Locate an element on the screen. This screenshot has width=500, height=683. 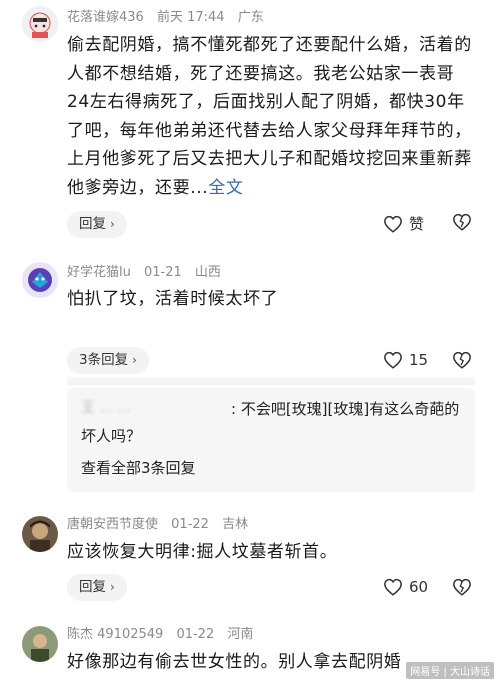
username: 花落谁嫁436 is located at coordinates (105, 17).